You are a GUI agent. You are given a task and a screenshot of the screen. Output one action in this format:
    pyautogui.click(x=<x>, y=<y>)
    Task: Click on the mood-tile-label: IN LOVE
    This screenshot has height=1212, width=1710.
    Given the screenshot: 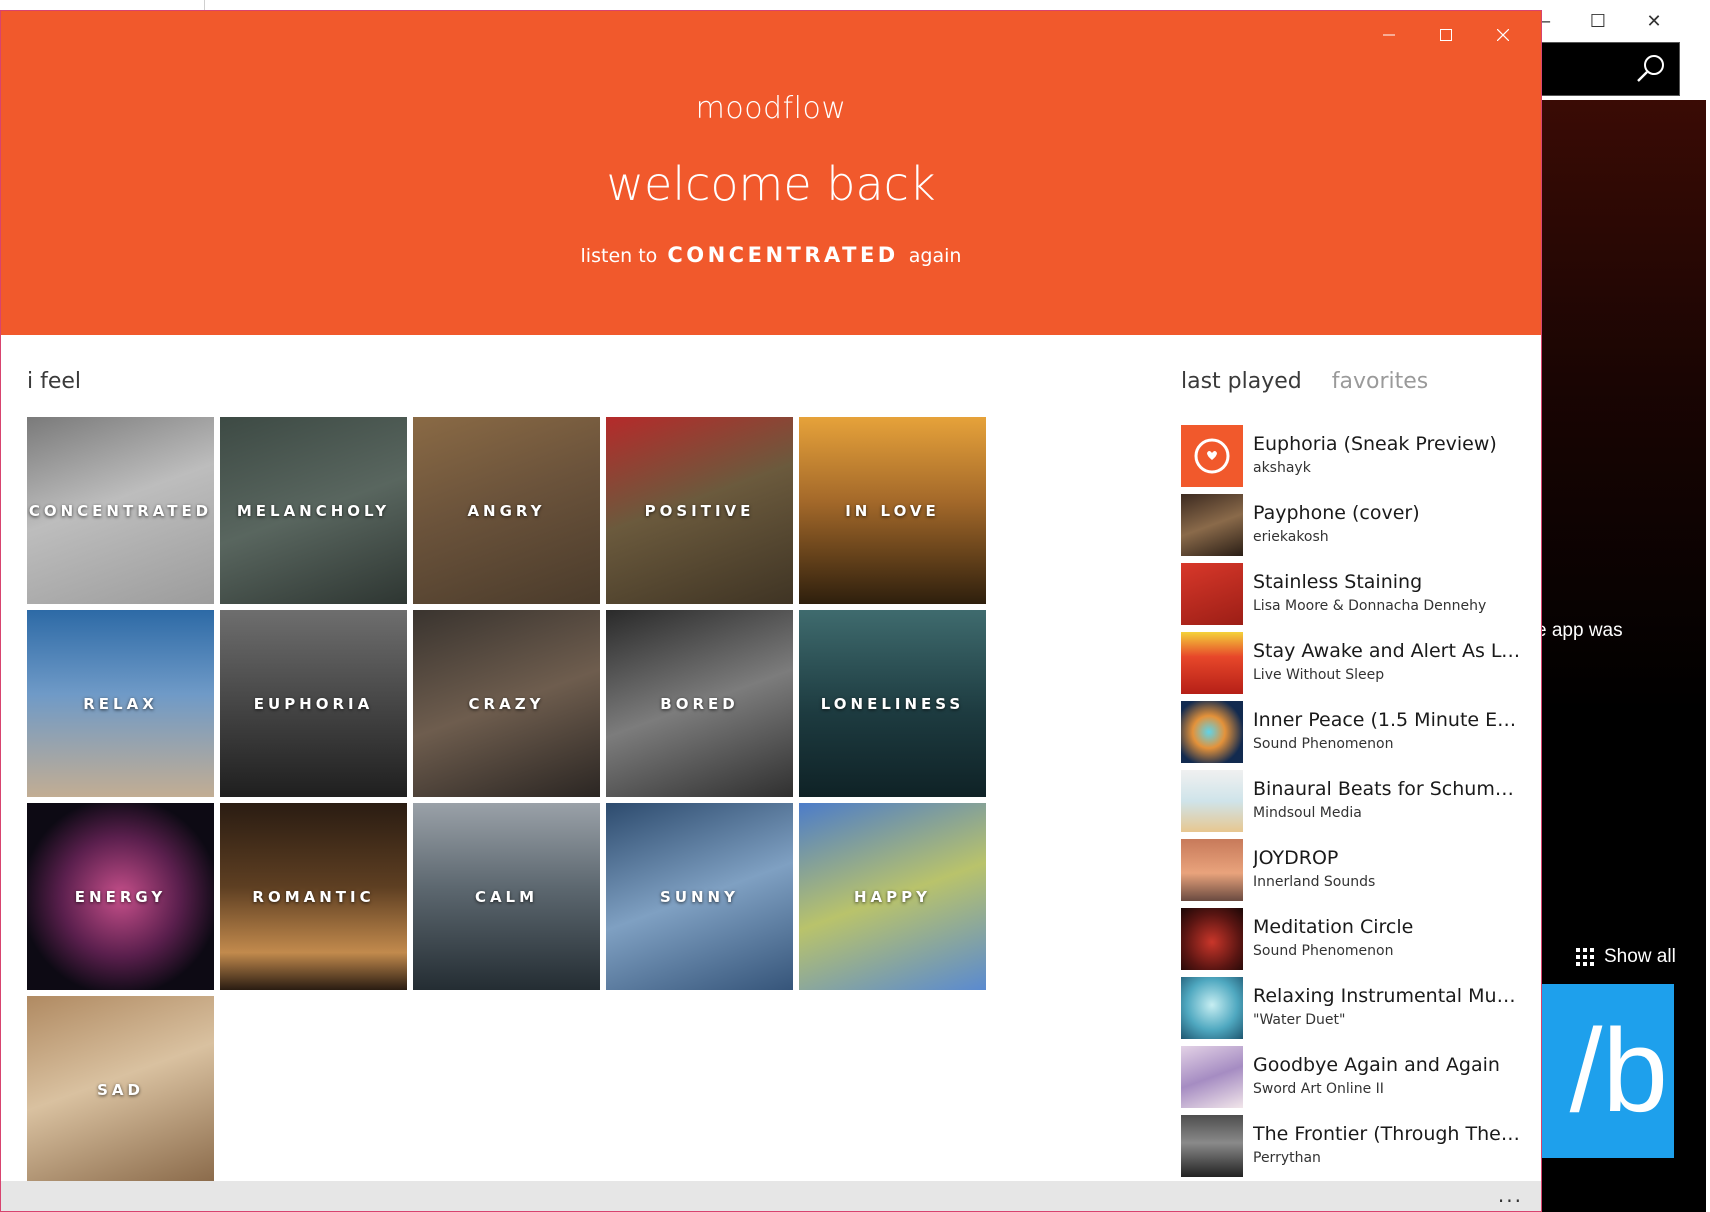 What is the action you would take?
    pyautogui.click(x=892, y=510)
    